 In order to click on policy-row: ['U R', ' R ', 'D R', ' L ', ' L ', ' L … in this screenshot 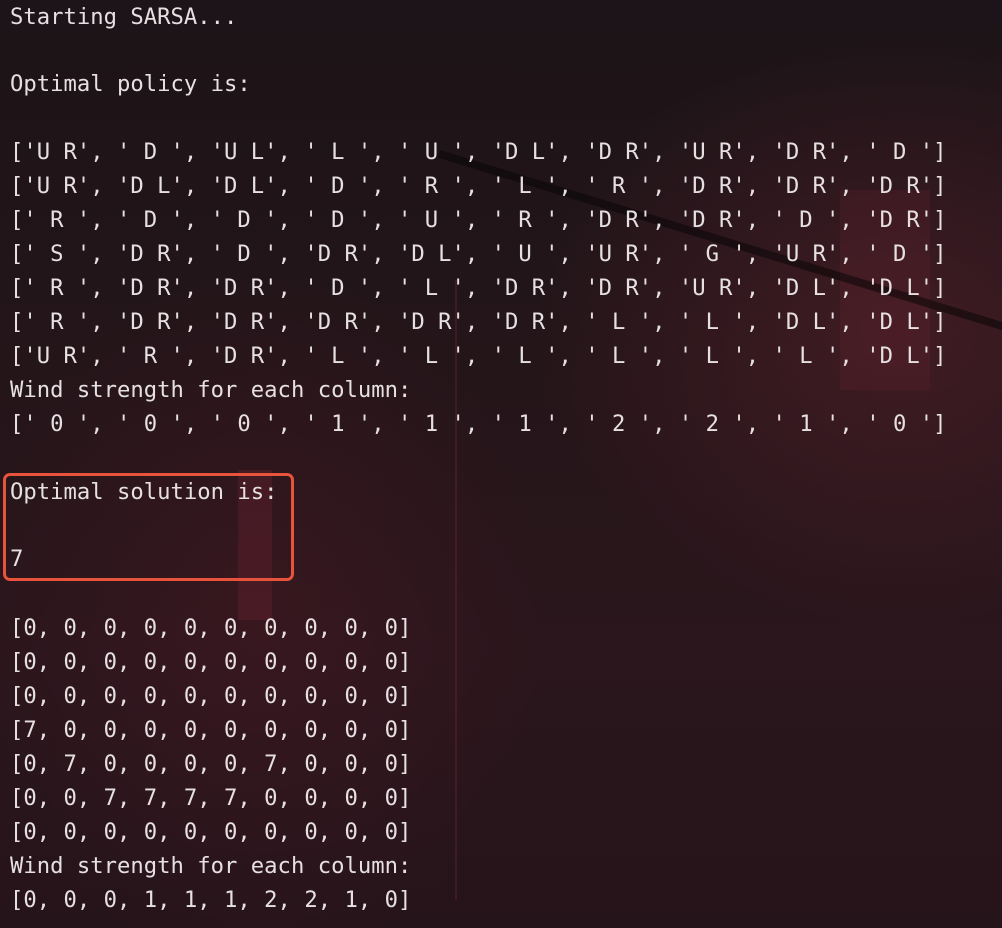, I will do `click(478, 356)`.